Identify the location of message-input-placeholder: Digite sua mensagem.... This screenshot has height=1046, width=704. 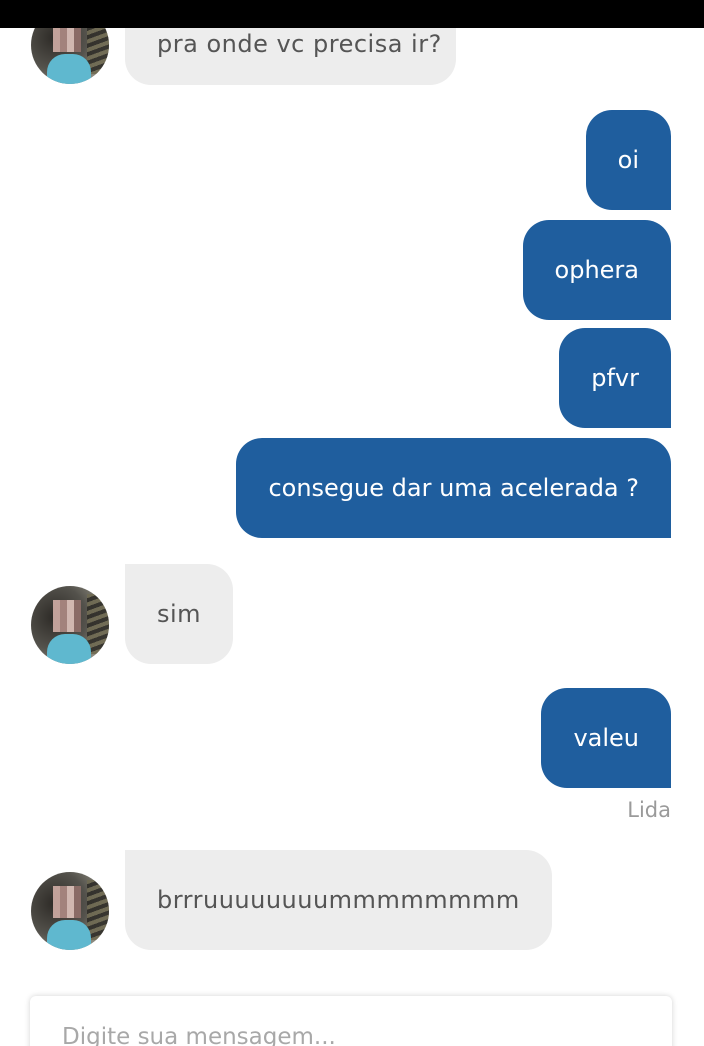
(199, 1035).